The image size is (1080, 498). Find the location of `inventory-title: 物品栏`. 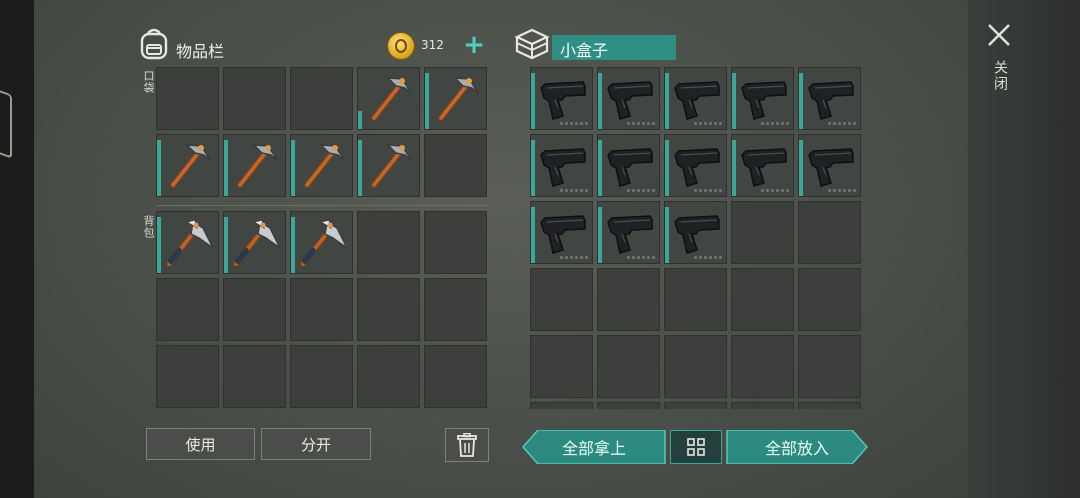

inventory-title: 物品栏 is located at coordinates (200, 51).